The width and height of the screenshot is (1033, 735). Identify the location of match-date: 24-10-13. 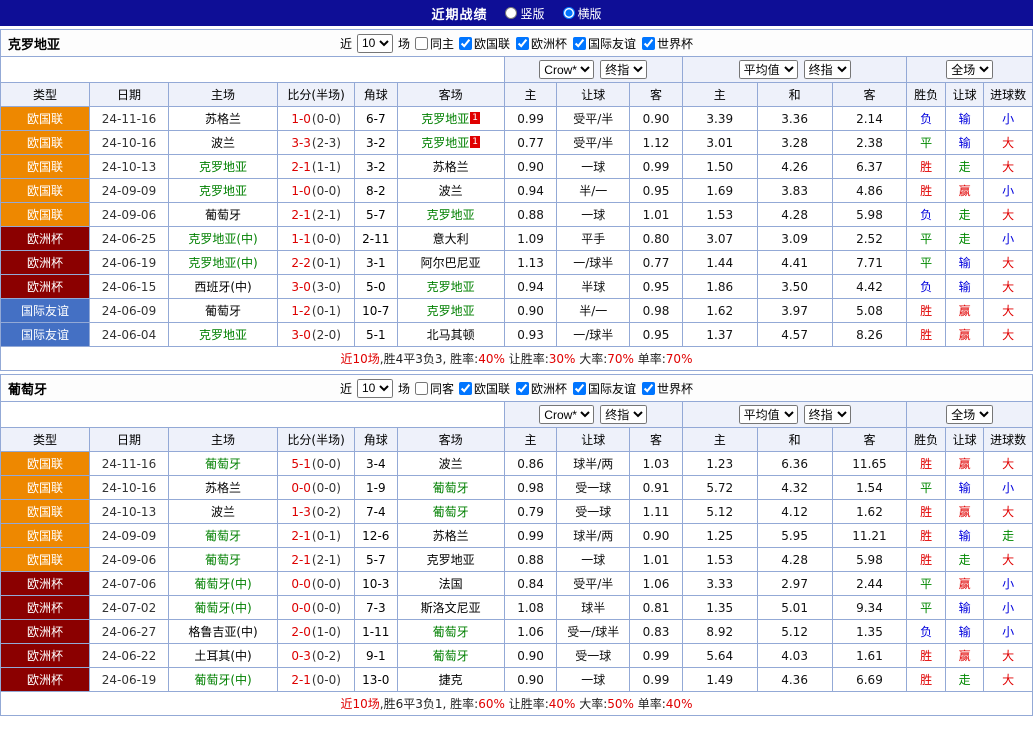
(129, 166).